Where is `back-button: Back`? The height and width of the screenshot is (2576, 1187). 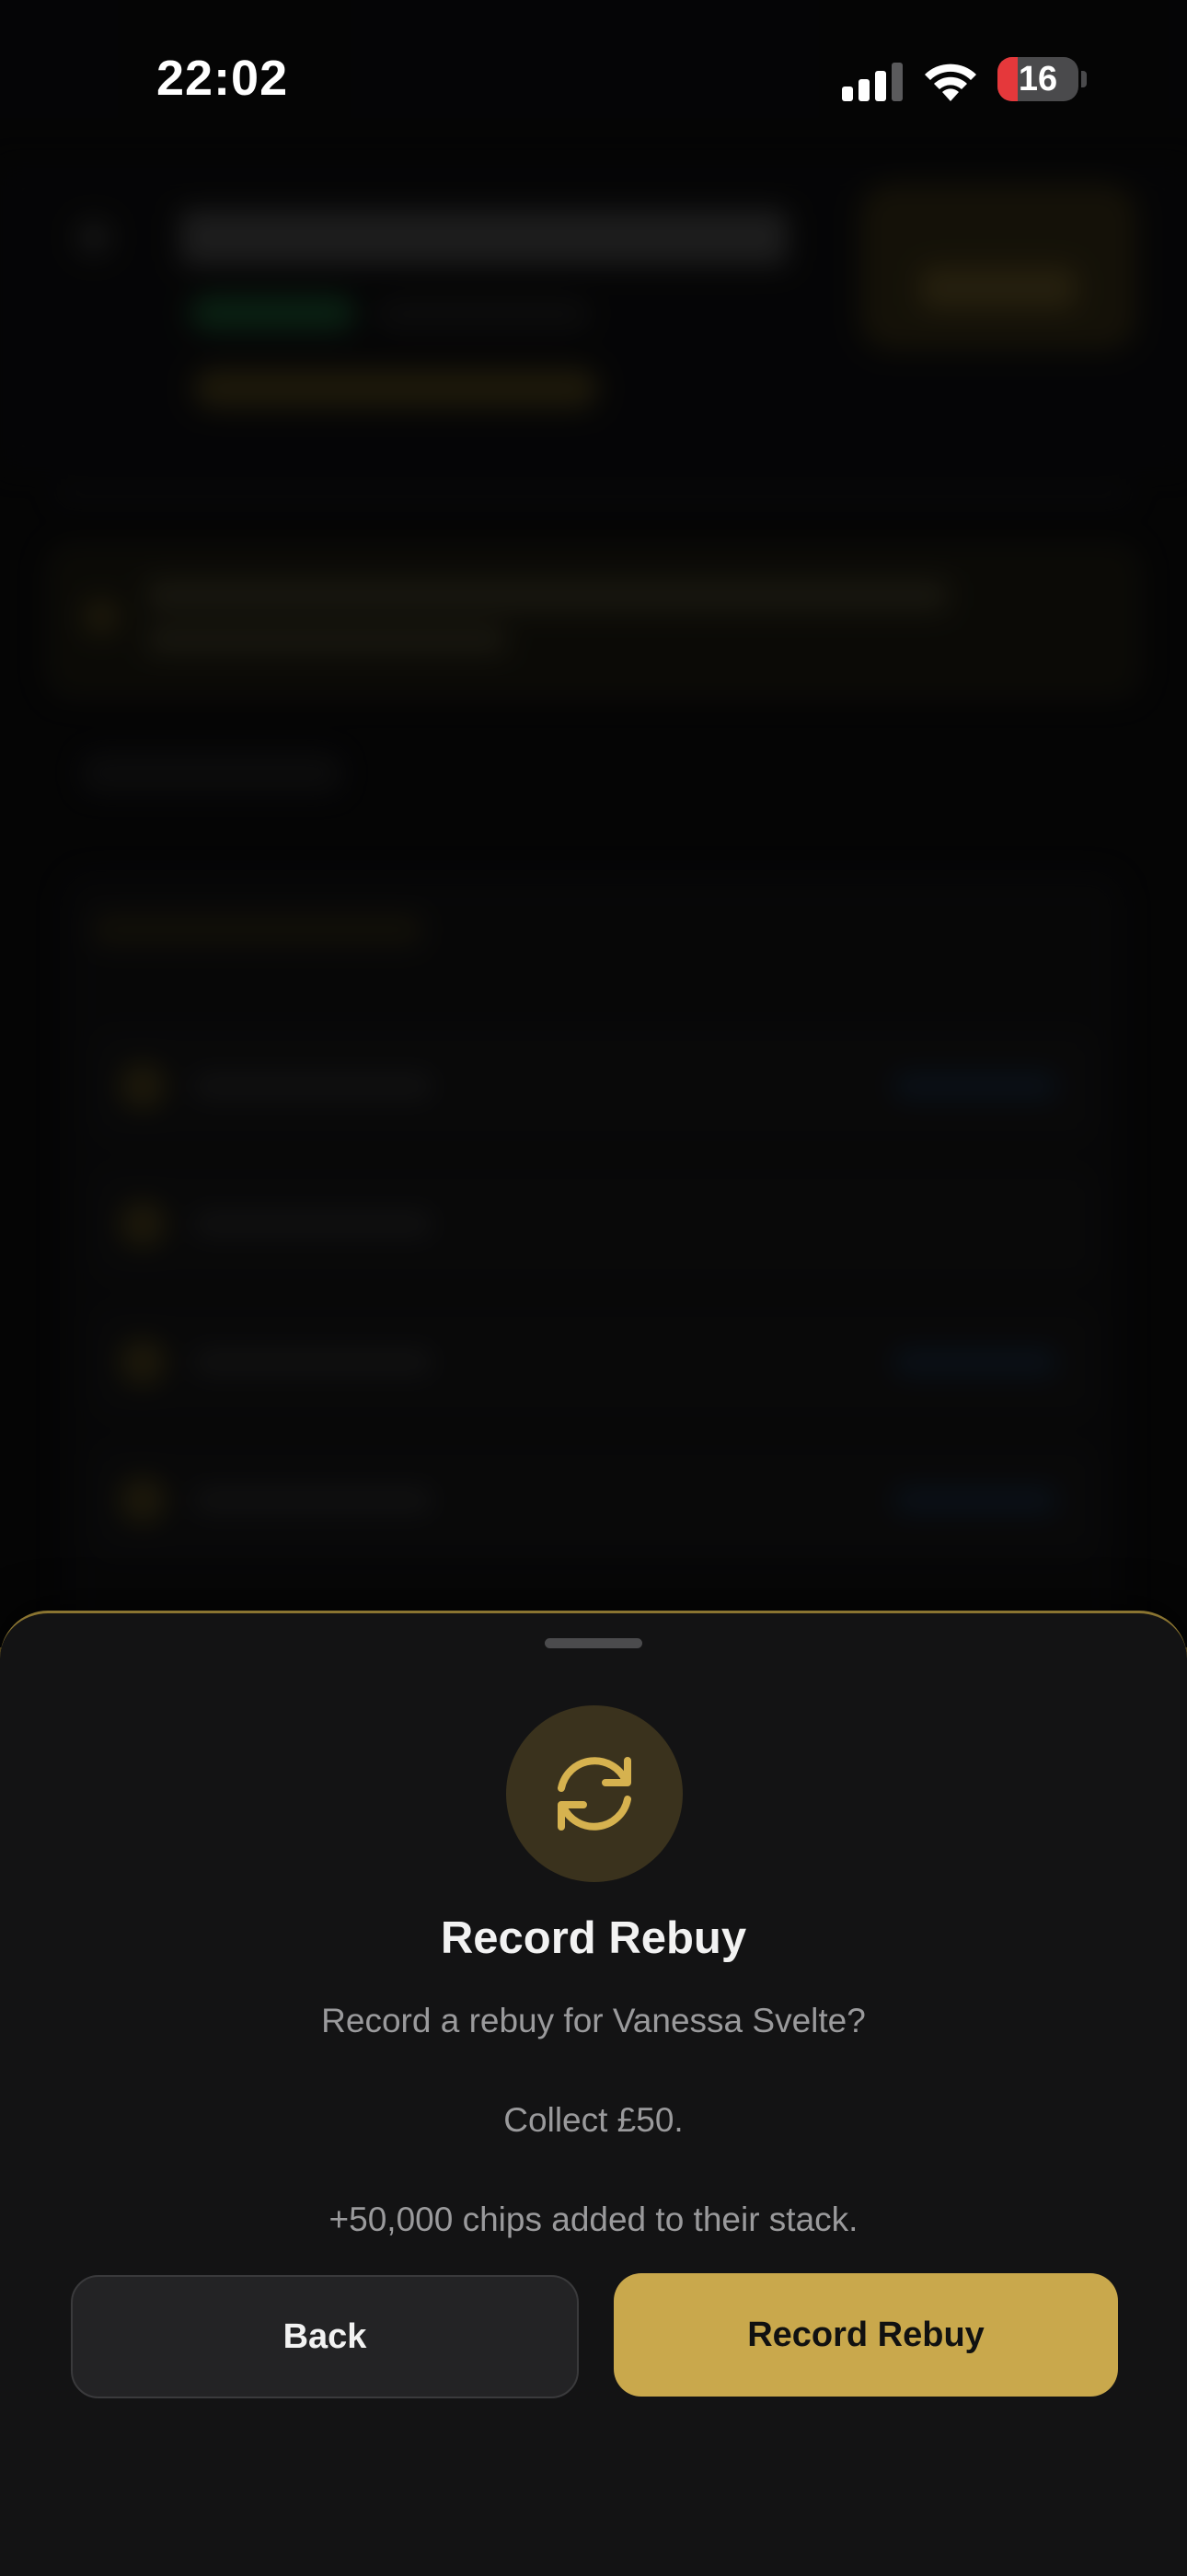 back-button: Back is located at coordinates (325, 2337).